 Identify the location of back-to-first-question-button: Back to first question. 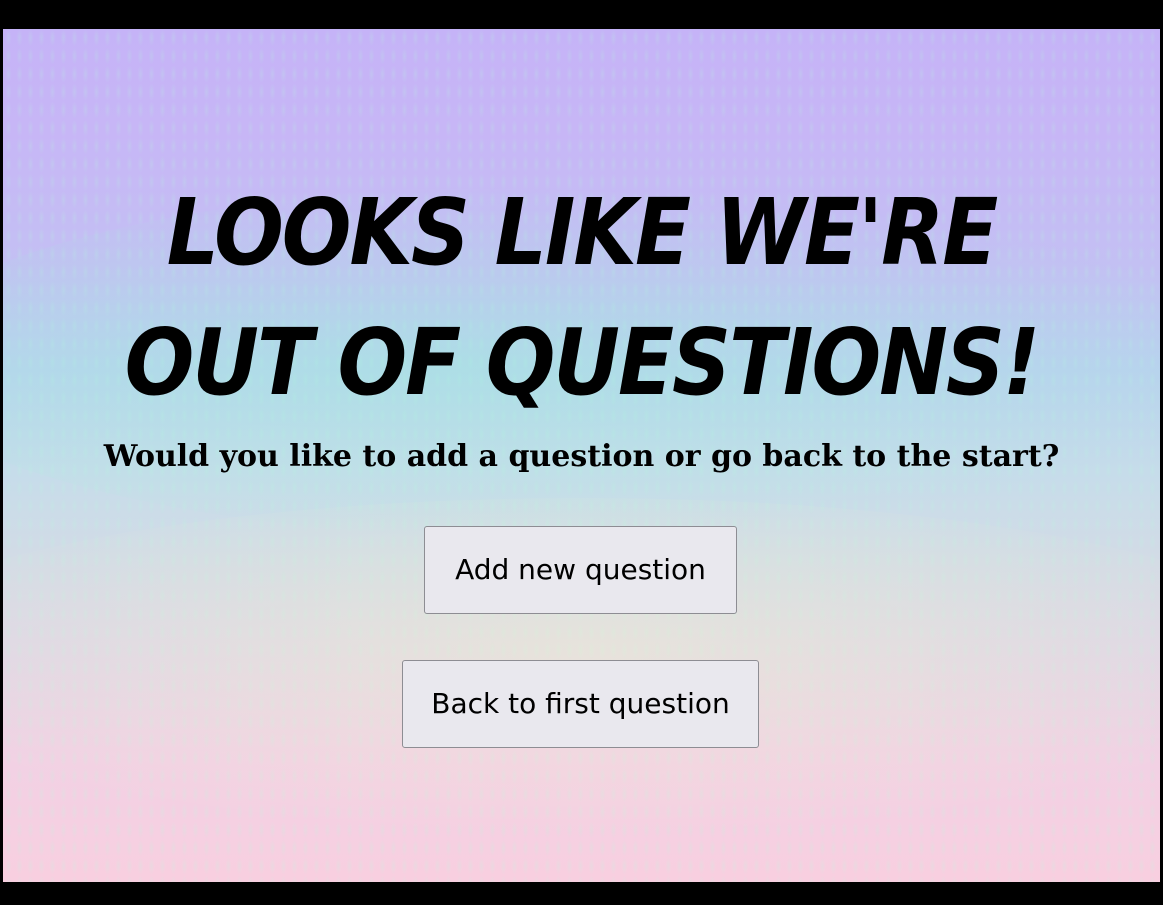
(580, 704).